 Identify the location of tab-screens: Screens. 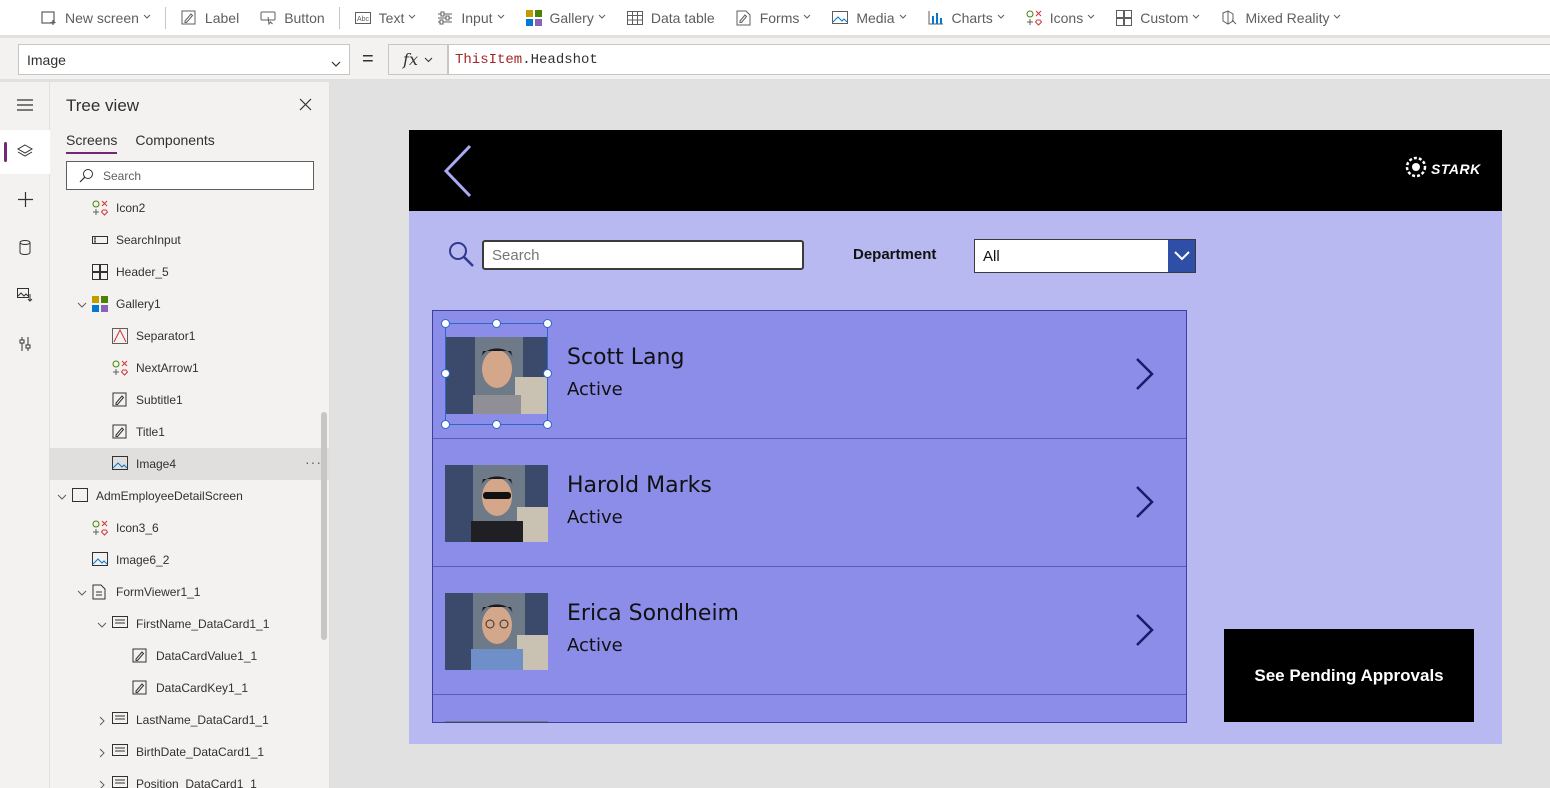
(92, 143).